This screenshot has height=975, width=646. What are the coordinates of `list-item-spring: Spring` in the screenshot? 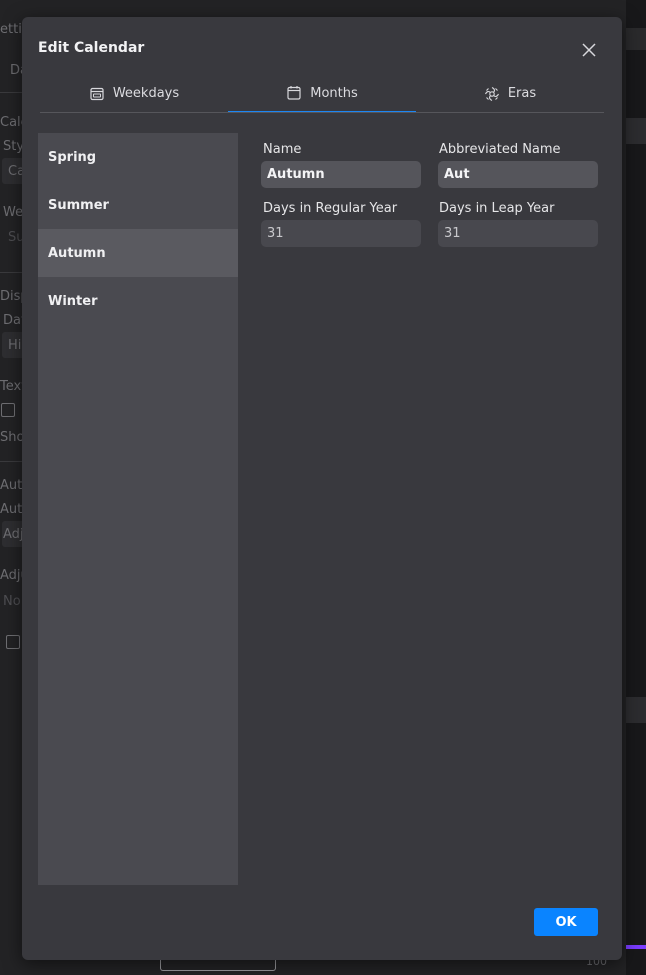 It's located at (138, 157).